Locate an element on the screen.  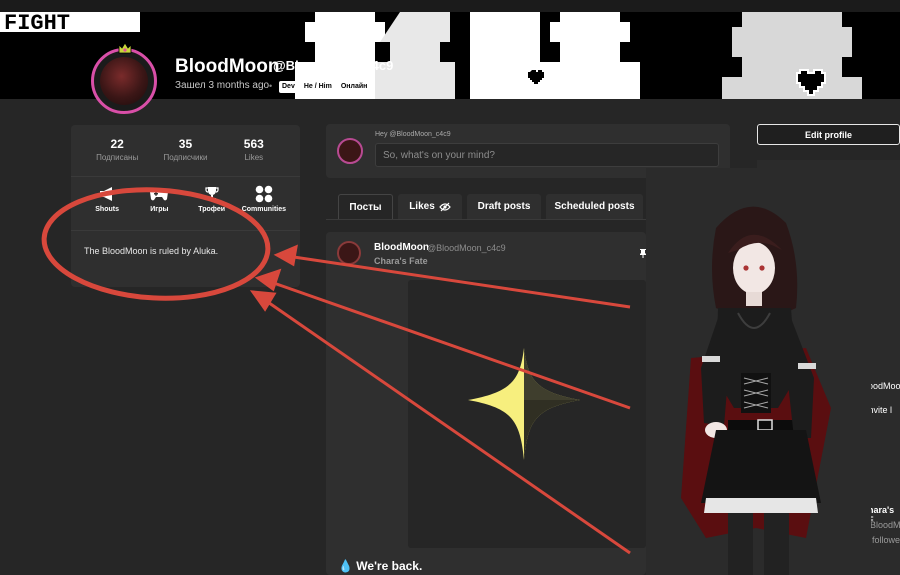
post-tabs: Посты Likes Draft posts Scheduled posts is located at coordinates (491, 205).